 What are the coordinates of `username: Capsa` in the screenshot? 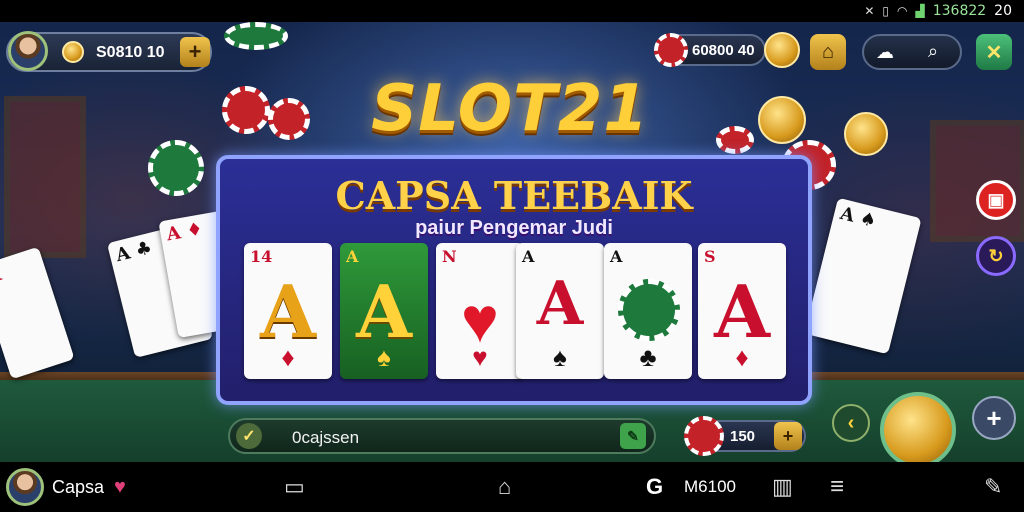 It's located at (78, 486).